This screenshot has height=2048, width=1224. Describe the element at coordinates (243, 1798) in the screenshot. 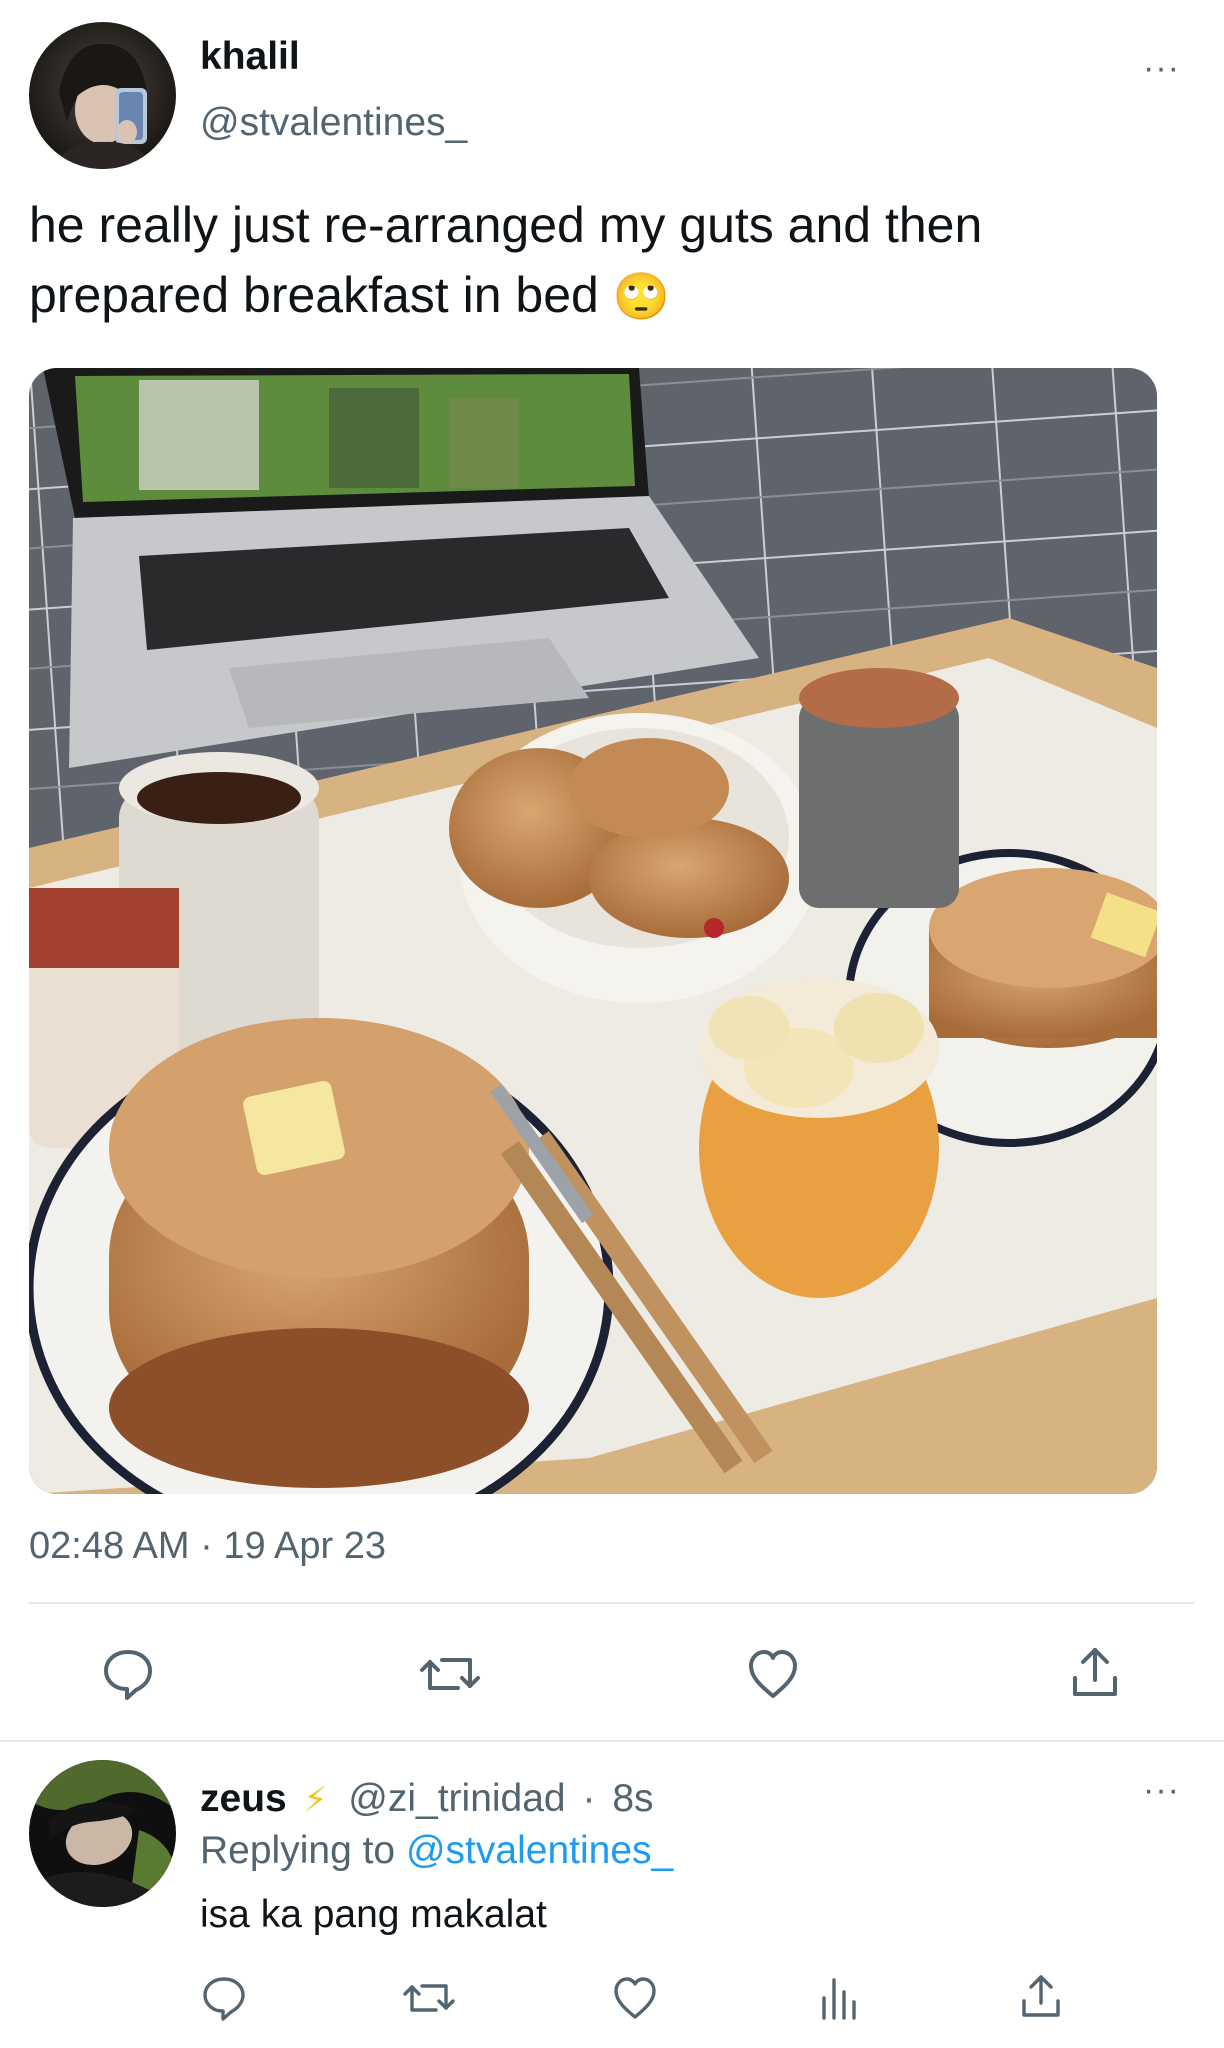

I see `reply-author-name: zeus` at that location.